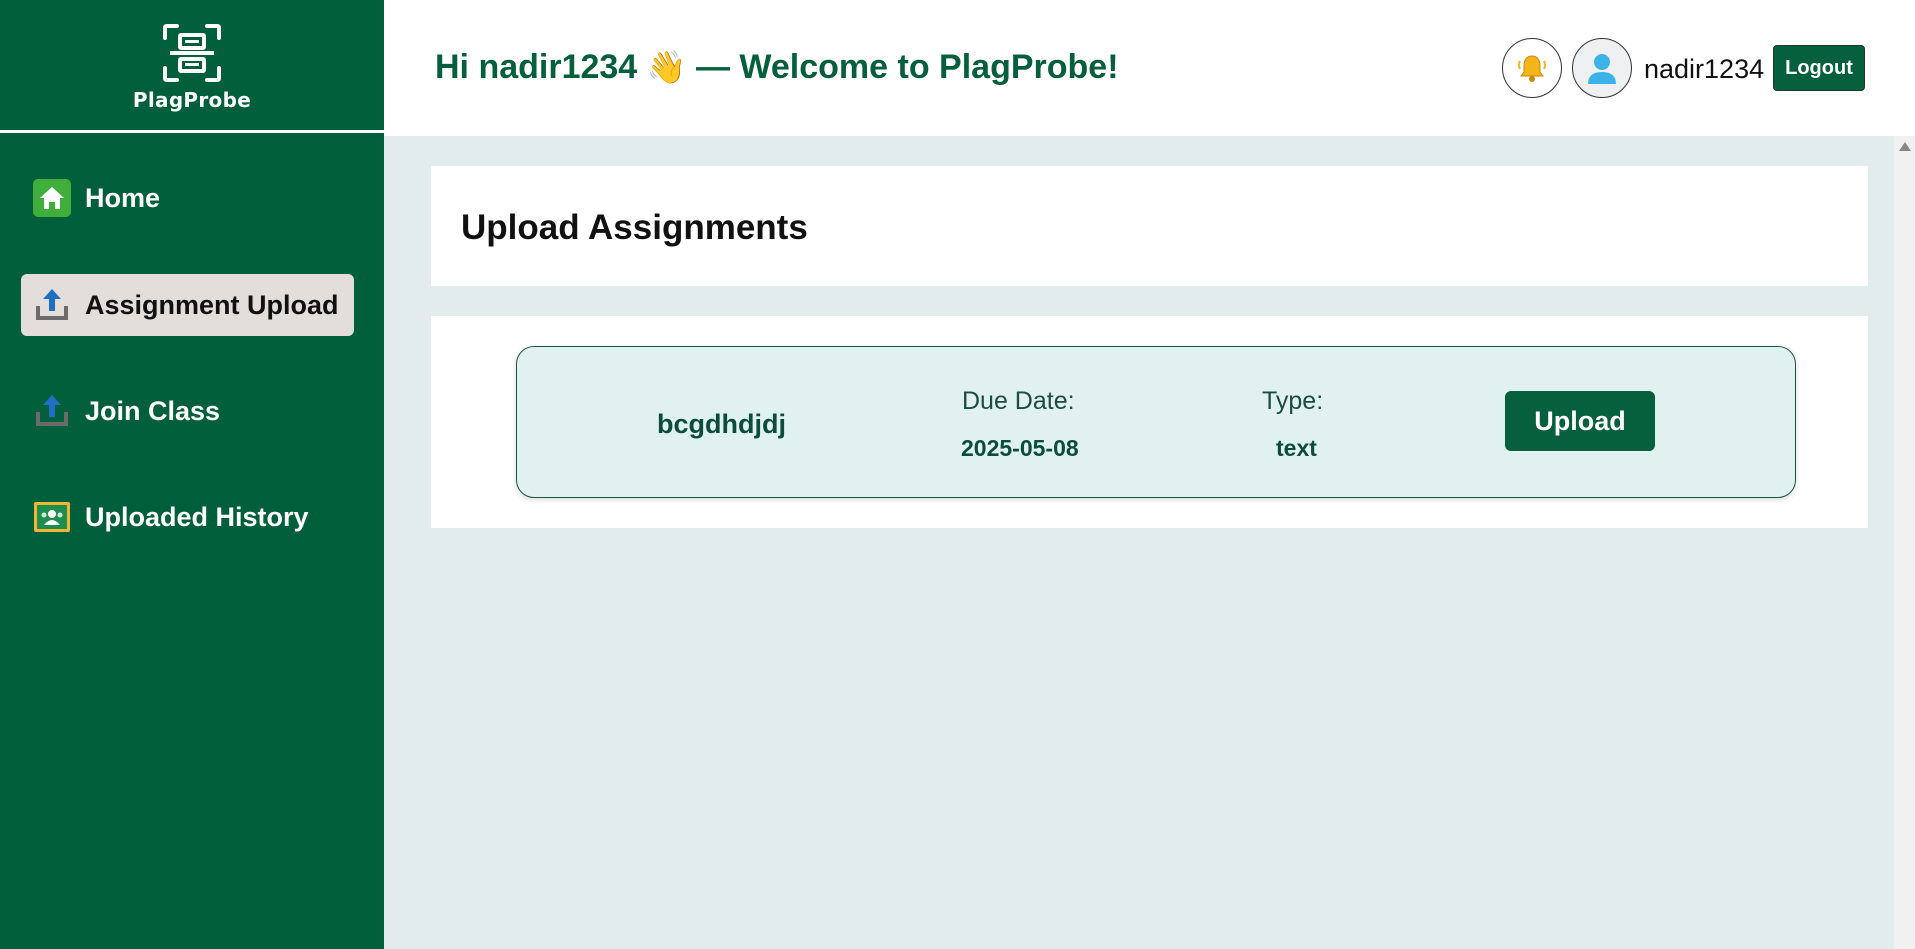  I want to click on sidebar-item-join-class: Join Class, so click(187, 411).